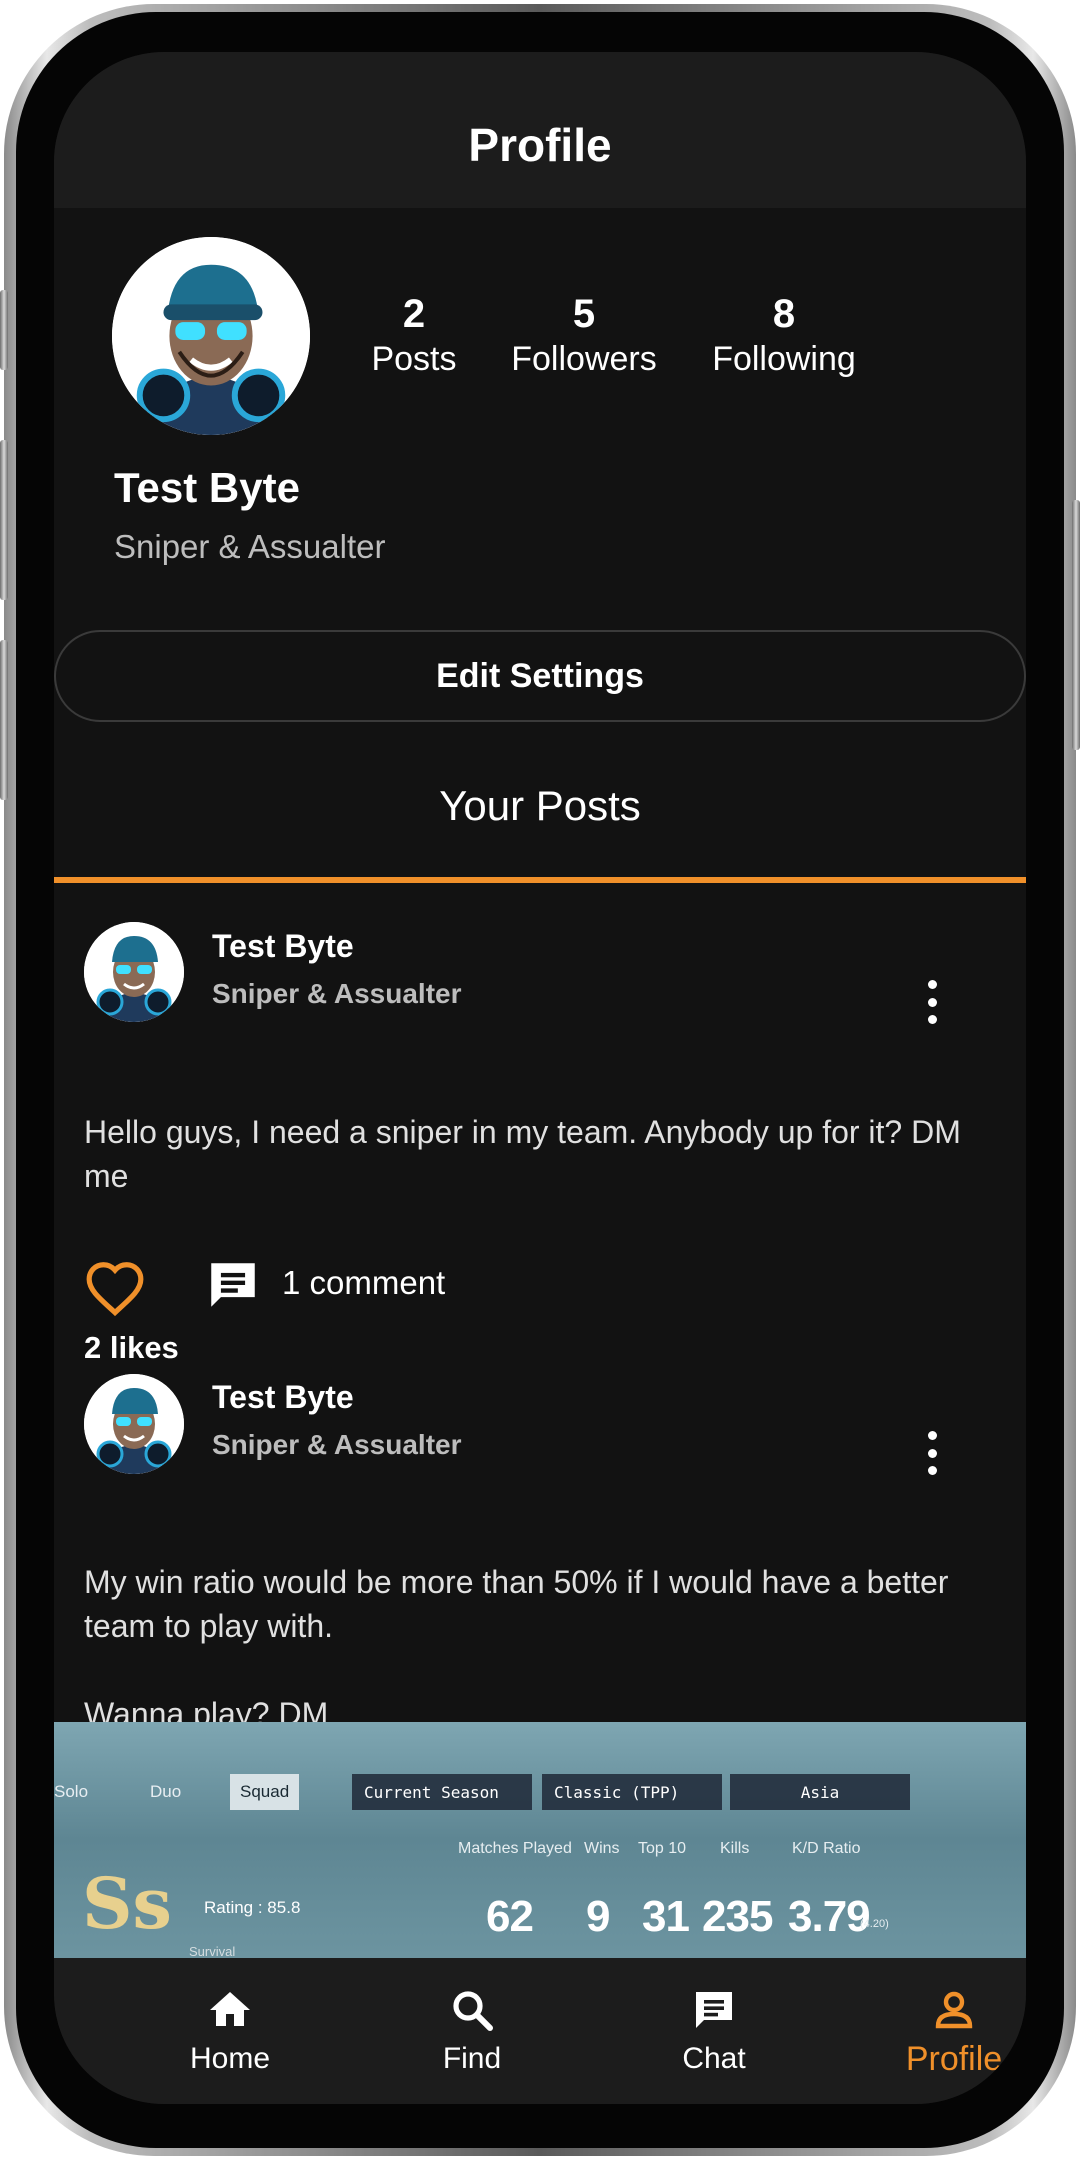  Describe the element at coordinates (4, 720) in the screenshot. I see `phone-volume-down-button` at that location.